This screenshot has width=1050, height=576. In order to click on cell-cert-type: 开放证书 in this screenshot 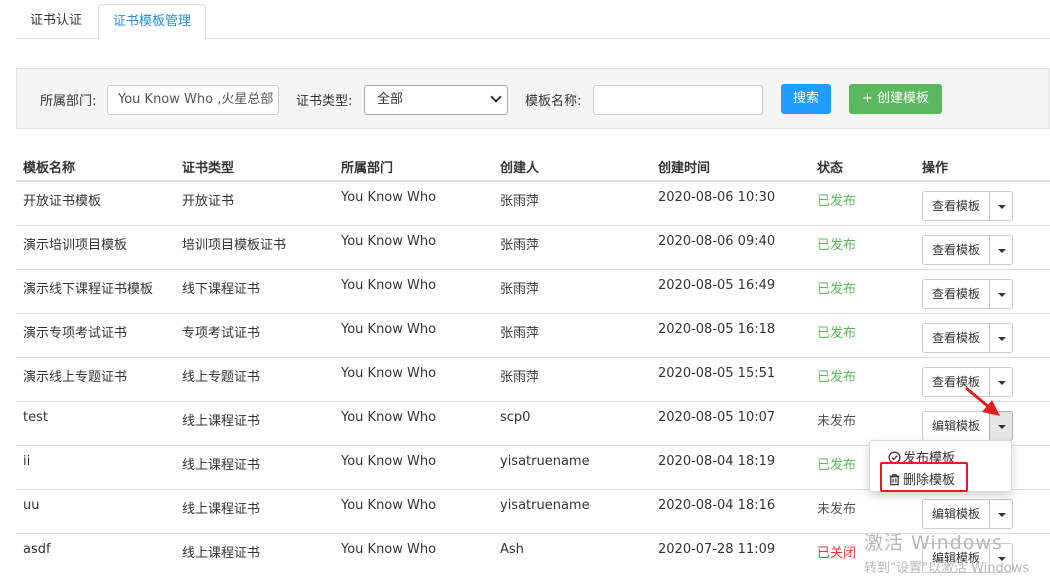, I will do `click(208, 201)`.